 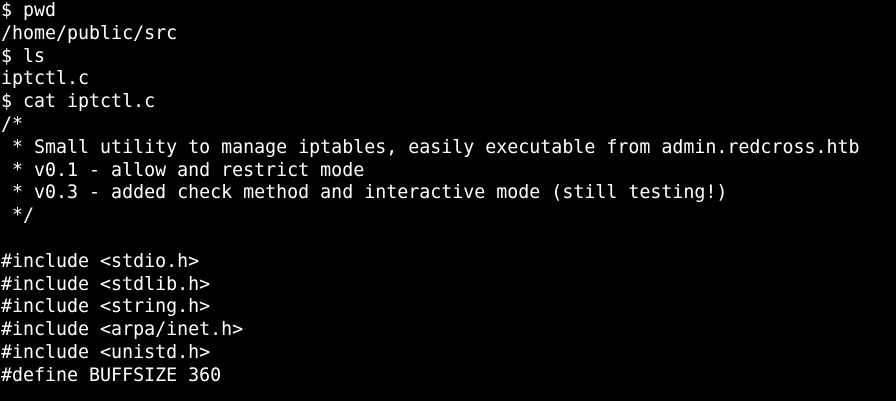 What do you see at coordinates (18, 216) in the screenshot?
I see `code-line: */` at bounding box center [18, 216].